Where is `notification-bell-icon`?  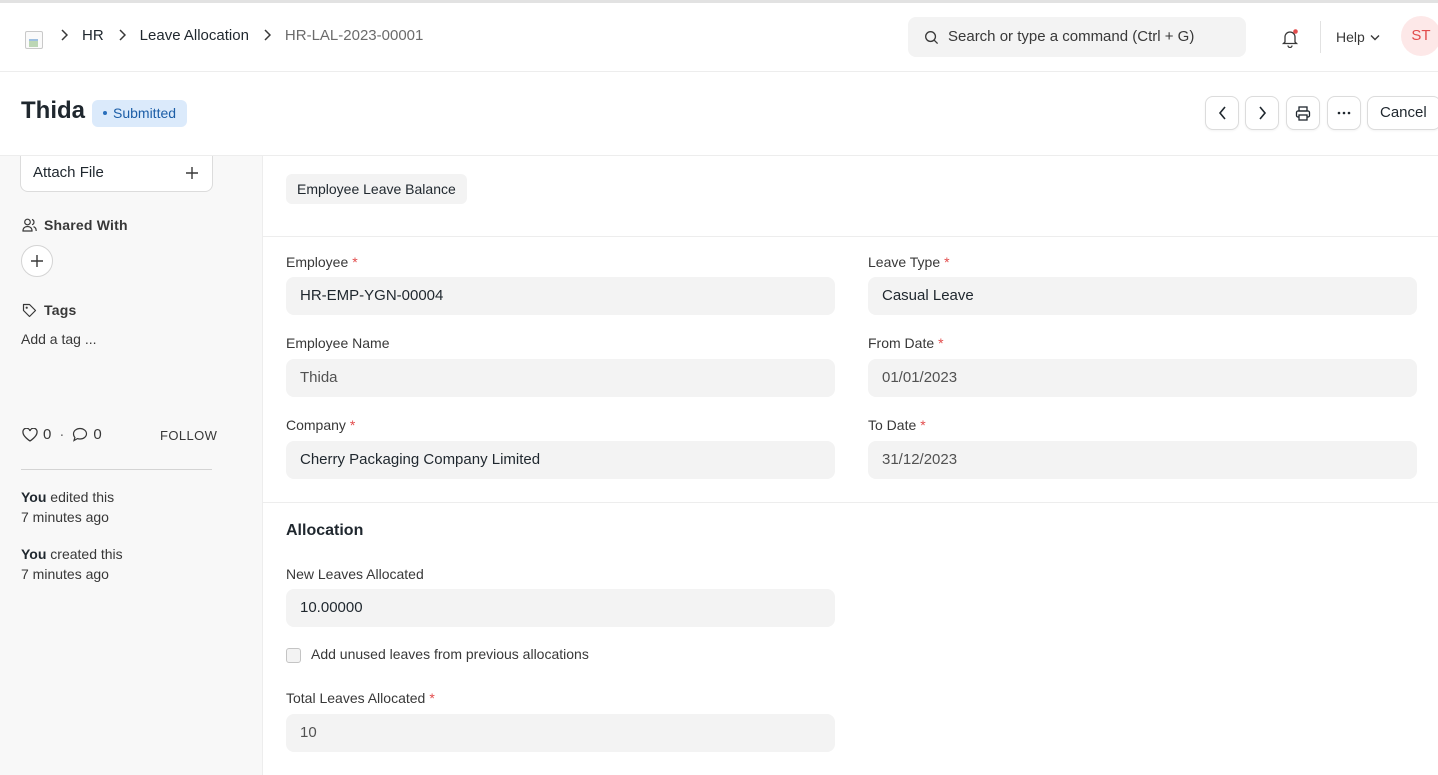
notification-bell-icon is located at coordinates (1290, 38).